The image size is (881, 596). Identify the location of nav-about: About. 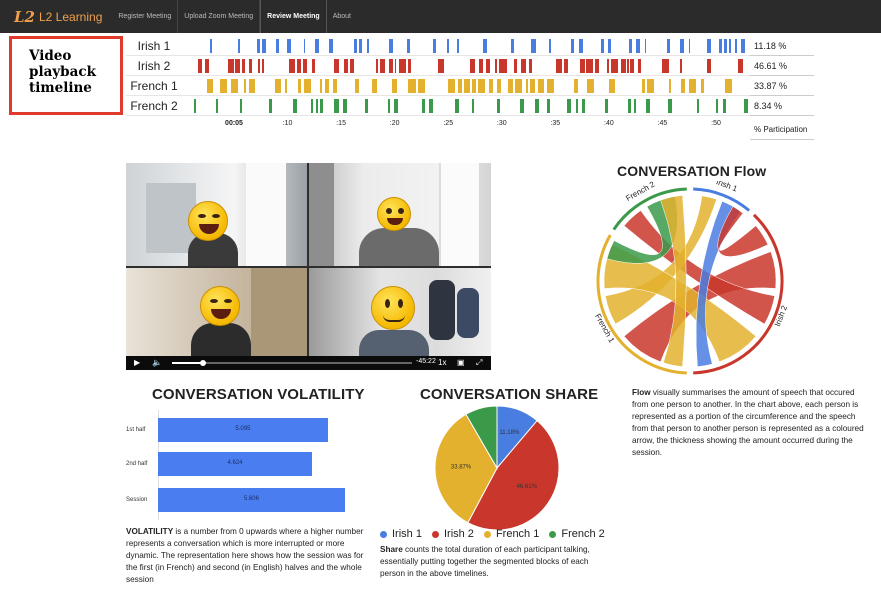
(342, 16).